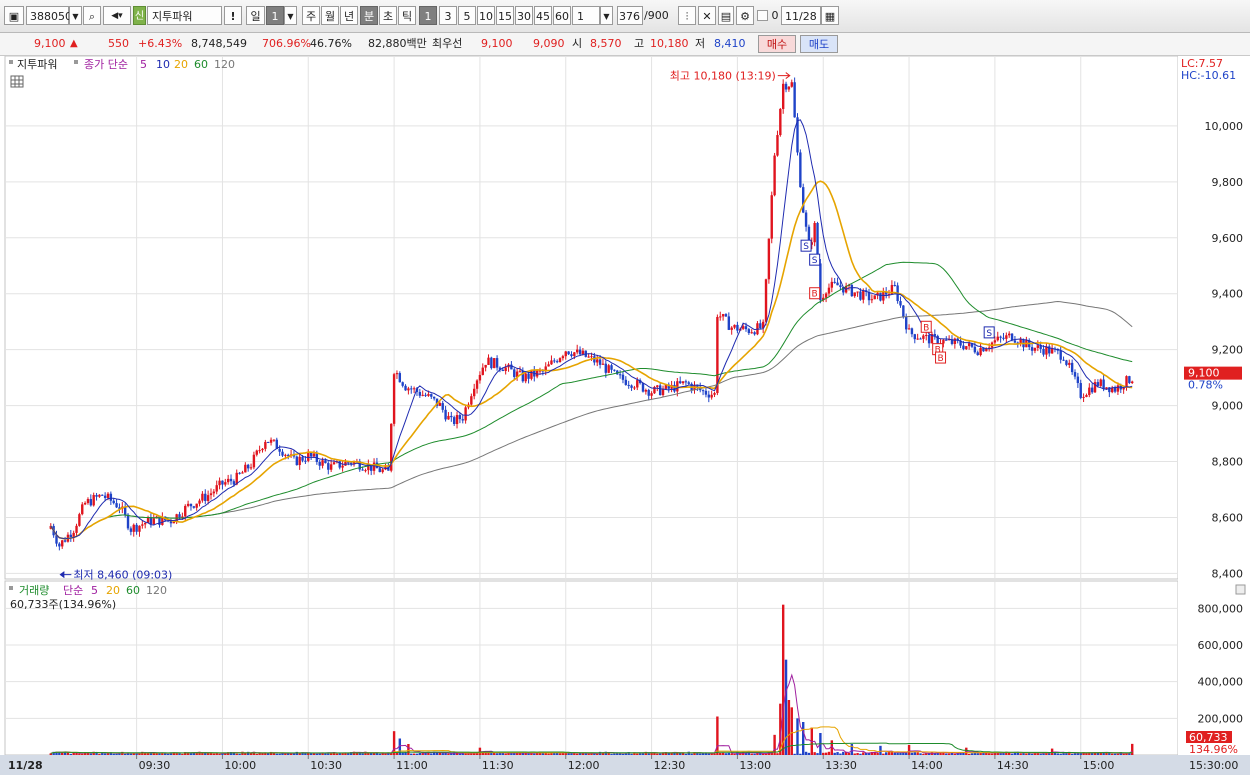 The height and width of the screenshot is (775, 1250). What do you see at coordinates (505, 15) in the screenshot?
I see `interval-button-15: 15` at bounding box center [505, 15].